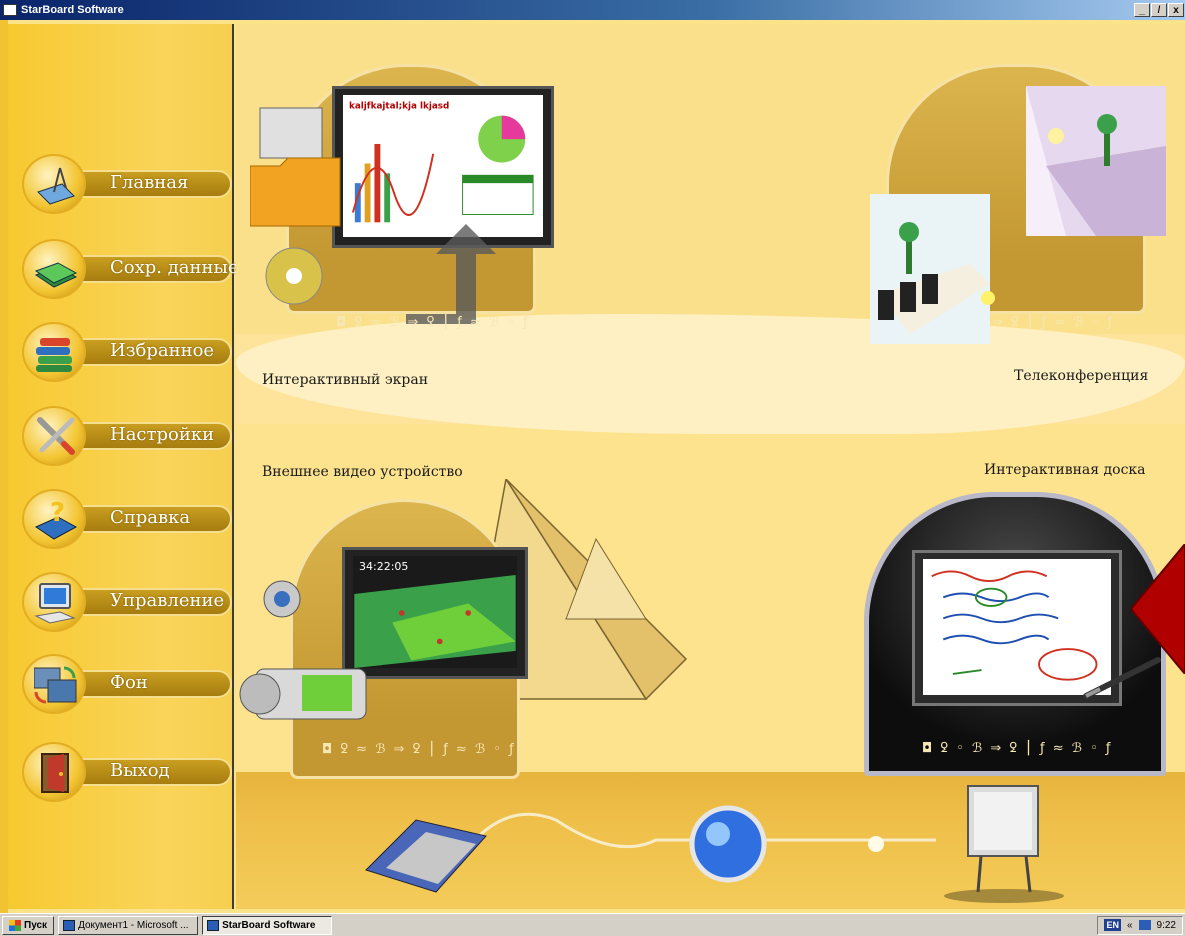 This screenshot has height=936, width=1185. Describe the element at coordinates (72, 10) in the screenshot. I see `window-title: StarBoard Software` at that location.